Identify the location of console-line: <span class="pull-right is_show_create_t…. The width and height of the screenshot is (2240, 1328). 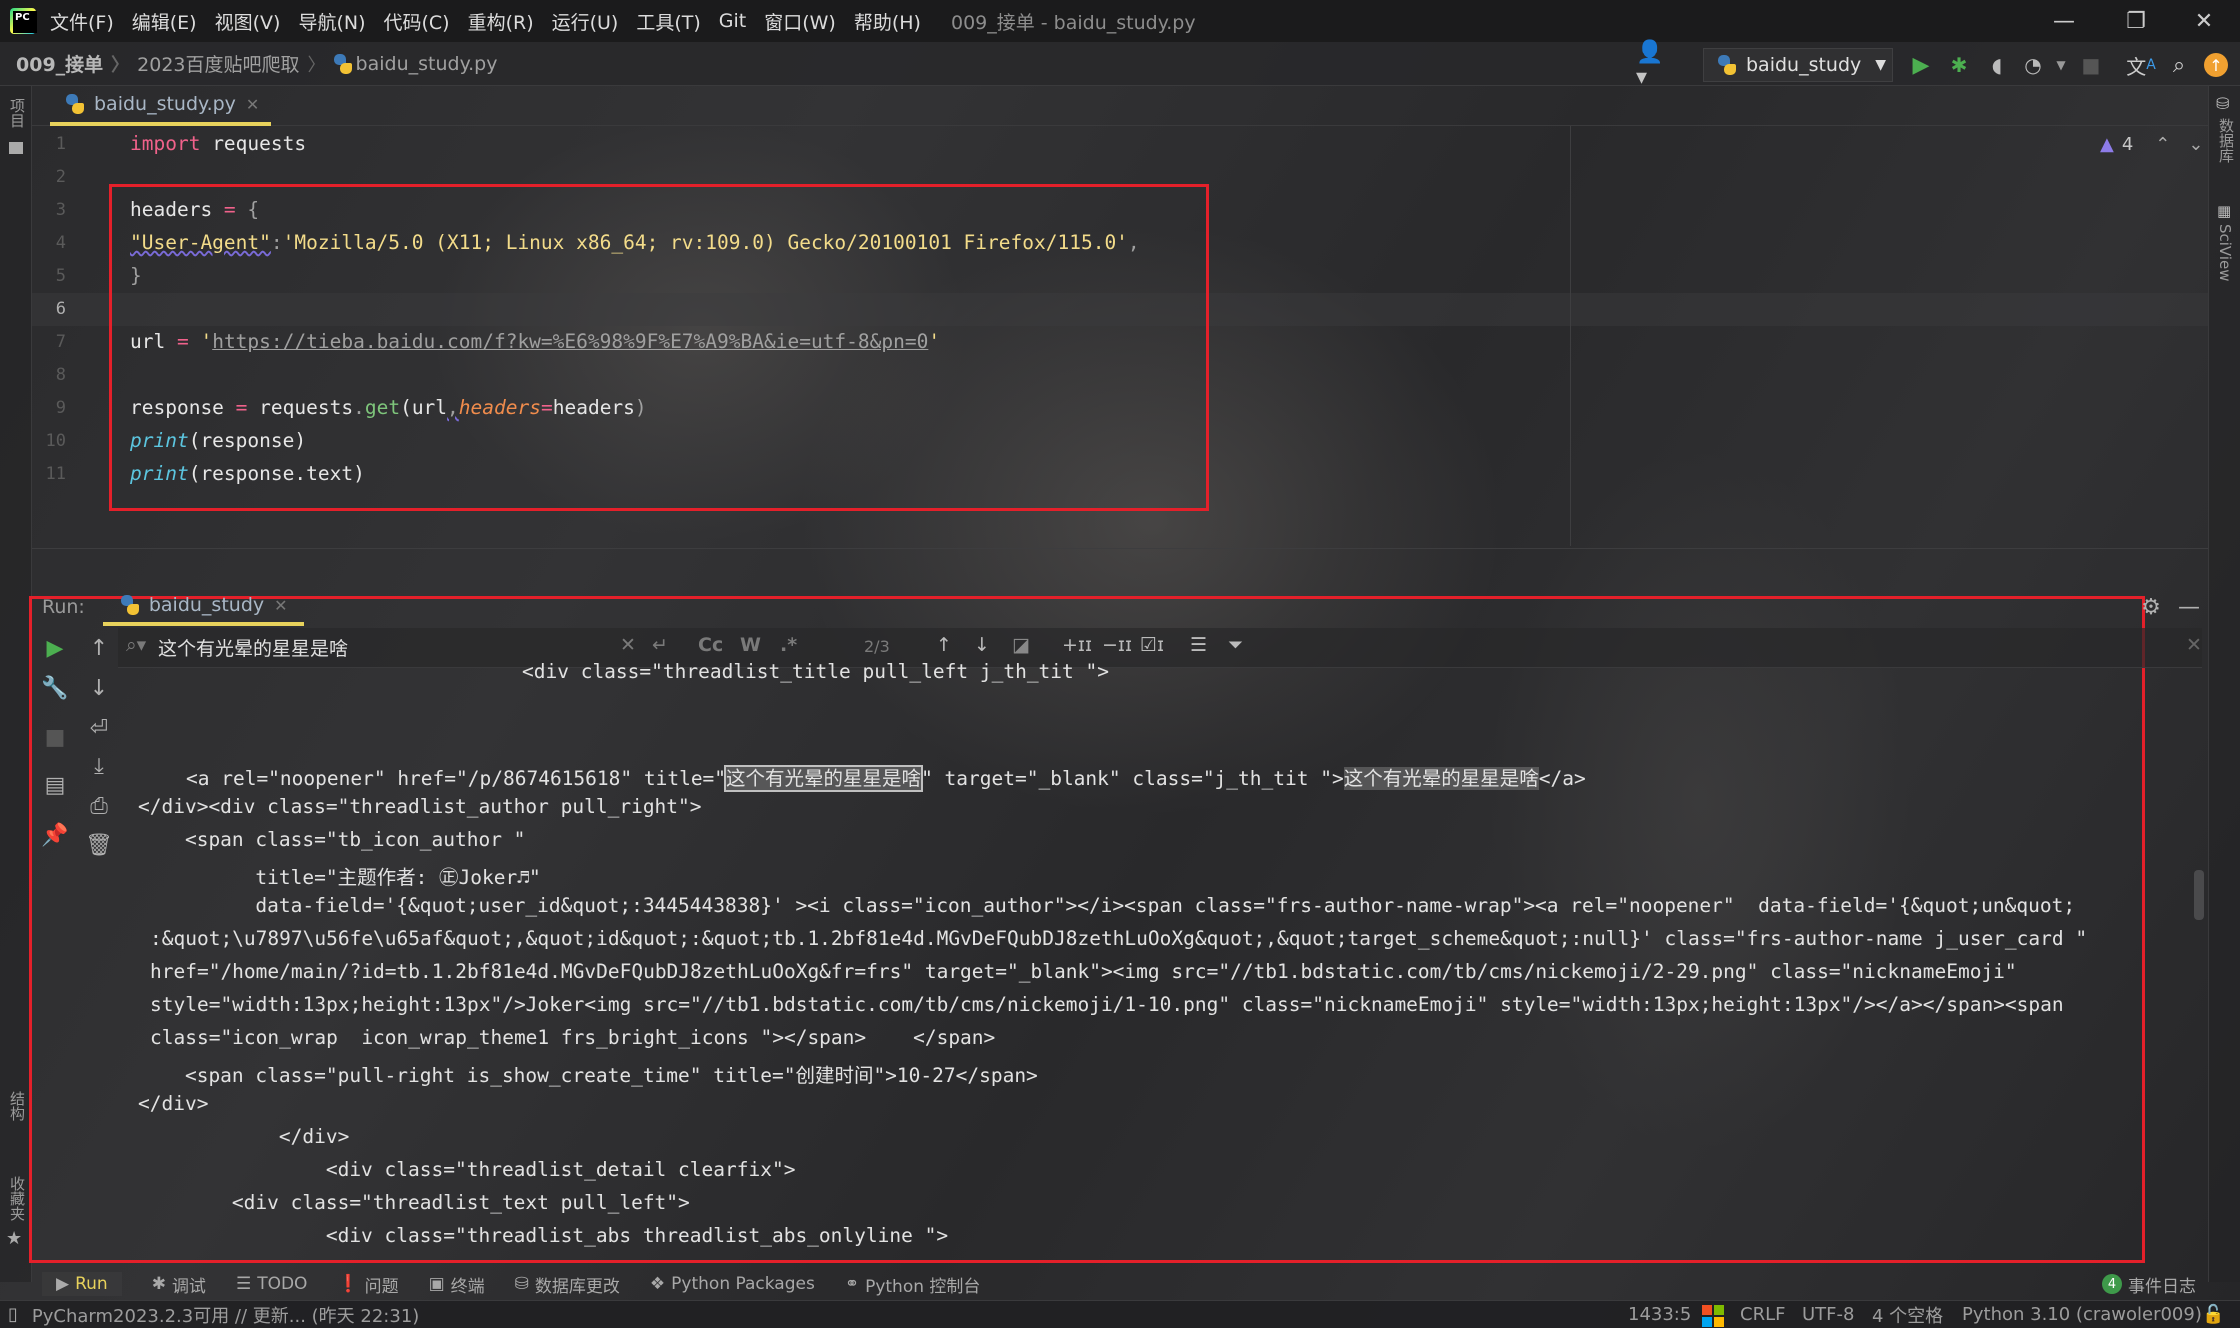
(588, 1075).